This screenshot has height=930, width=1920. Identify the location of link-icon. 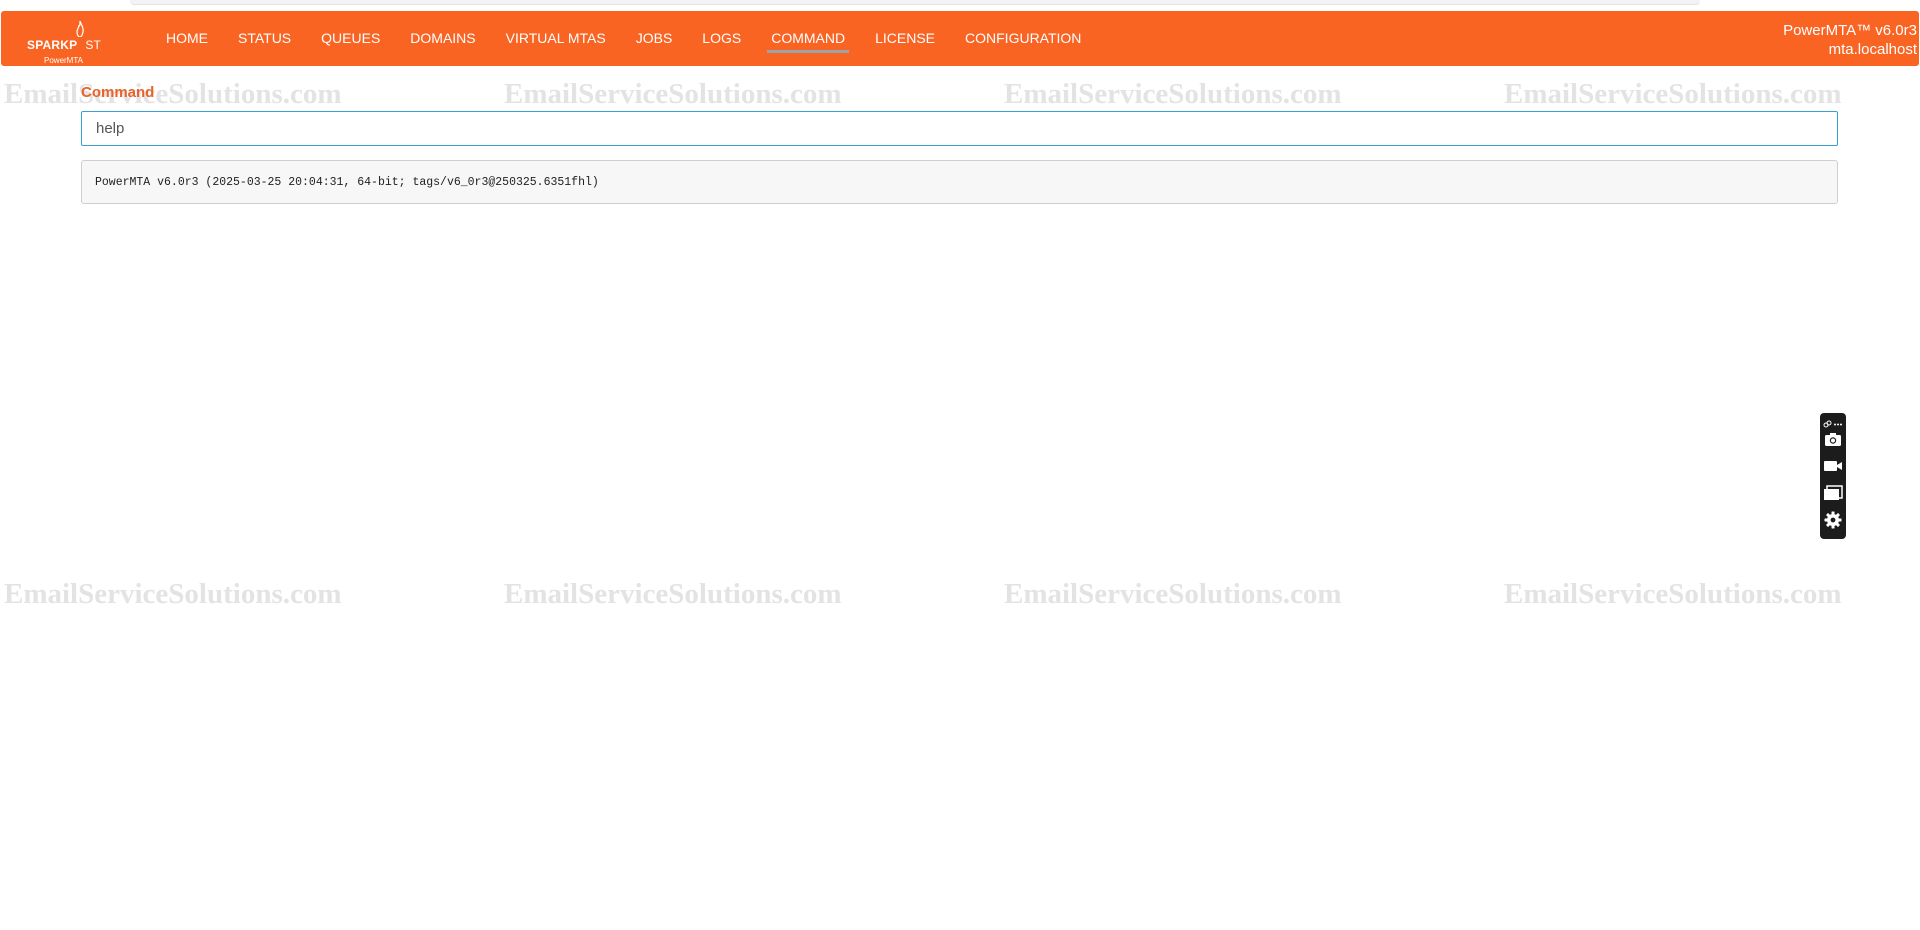
(1827, 424).